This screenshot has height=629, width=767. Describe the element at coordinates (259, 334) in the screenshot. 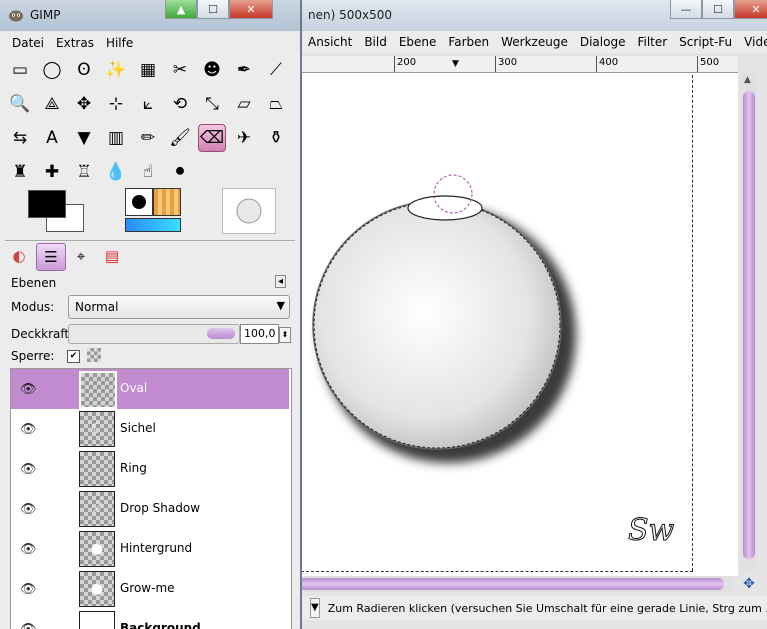

I see `opacity-input: 100,0` at that location.